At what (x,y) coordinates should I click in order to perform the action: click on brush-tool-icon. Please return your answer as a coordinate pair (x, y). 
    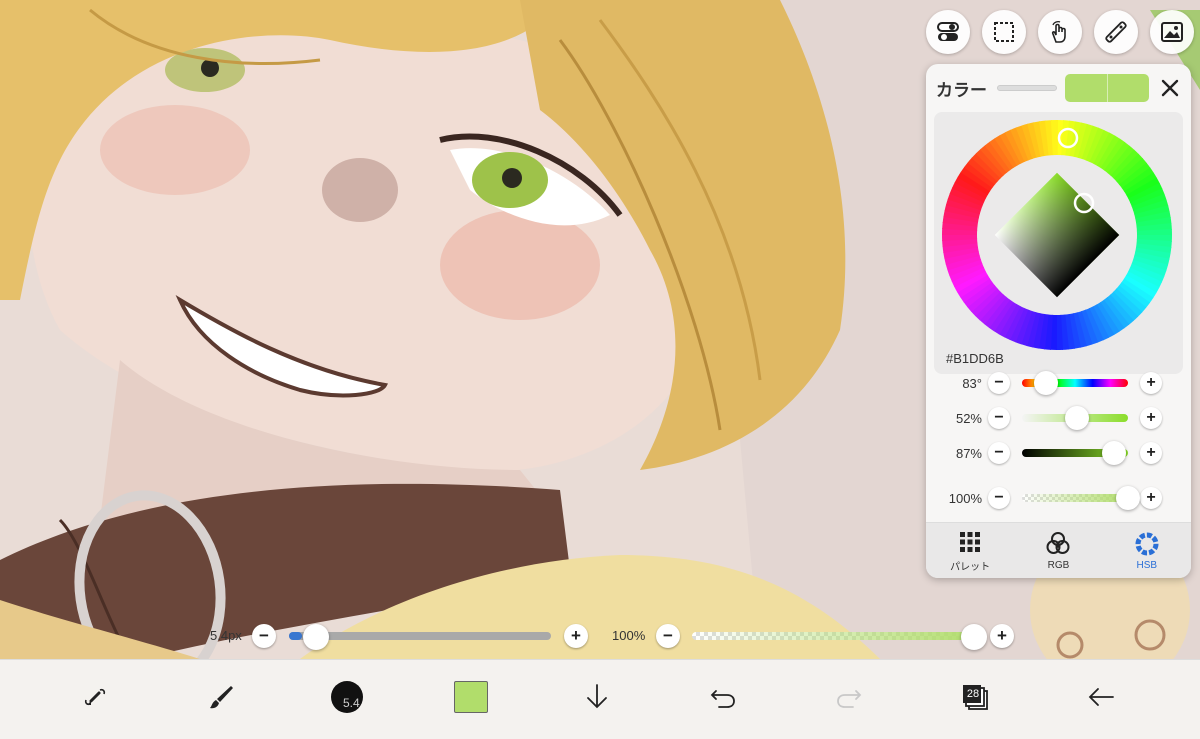
    Looking at the image, I should click on (221, 697).